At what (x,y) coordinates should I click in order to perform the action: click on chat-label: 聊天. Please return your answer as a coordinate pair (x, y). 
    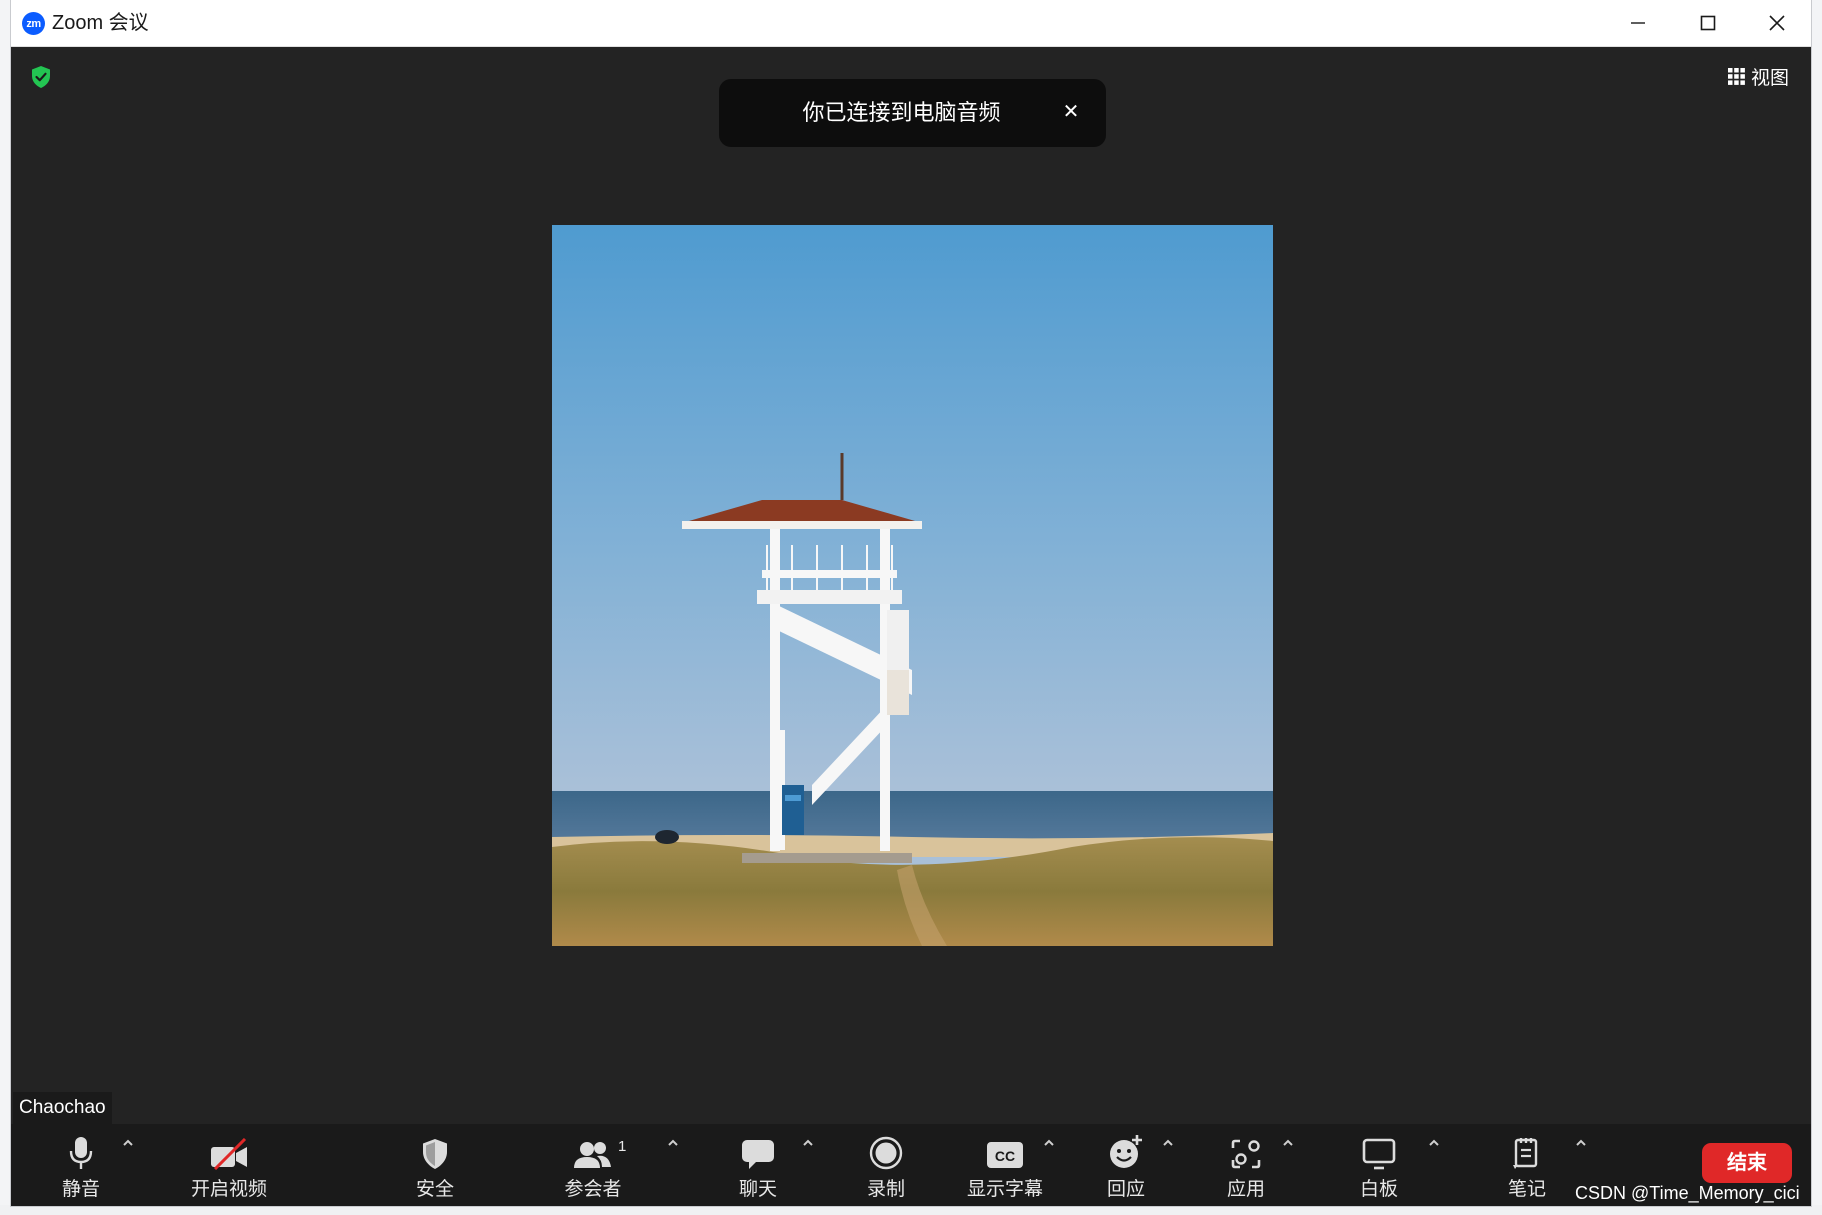
    Looking at the image, I should click on (757, 1189).